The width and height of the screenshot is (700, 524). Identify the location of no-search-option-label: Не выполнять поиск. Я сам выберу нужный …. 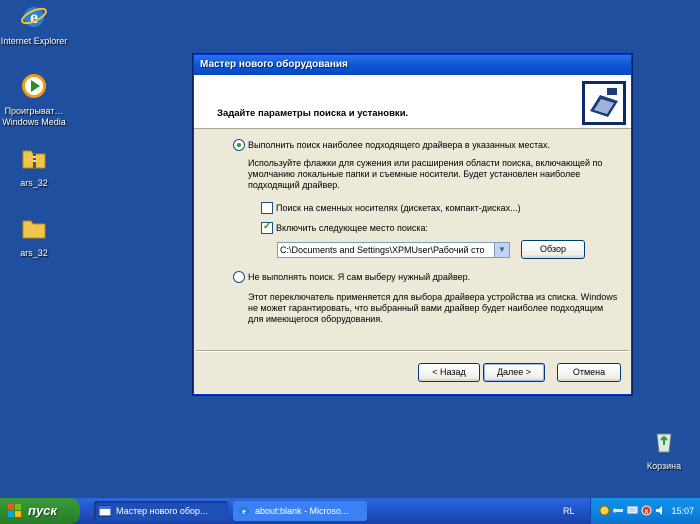
(359, 277).